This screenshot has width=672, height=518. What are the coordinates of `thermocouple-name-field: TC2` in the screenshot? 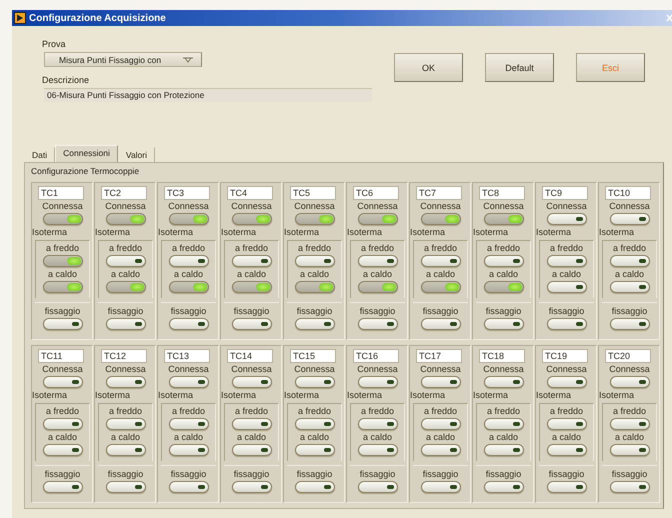 It's located at (124, 193).